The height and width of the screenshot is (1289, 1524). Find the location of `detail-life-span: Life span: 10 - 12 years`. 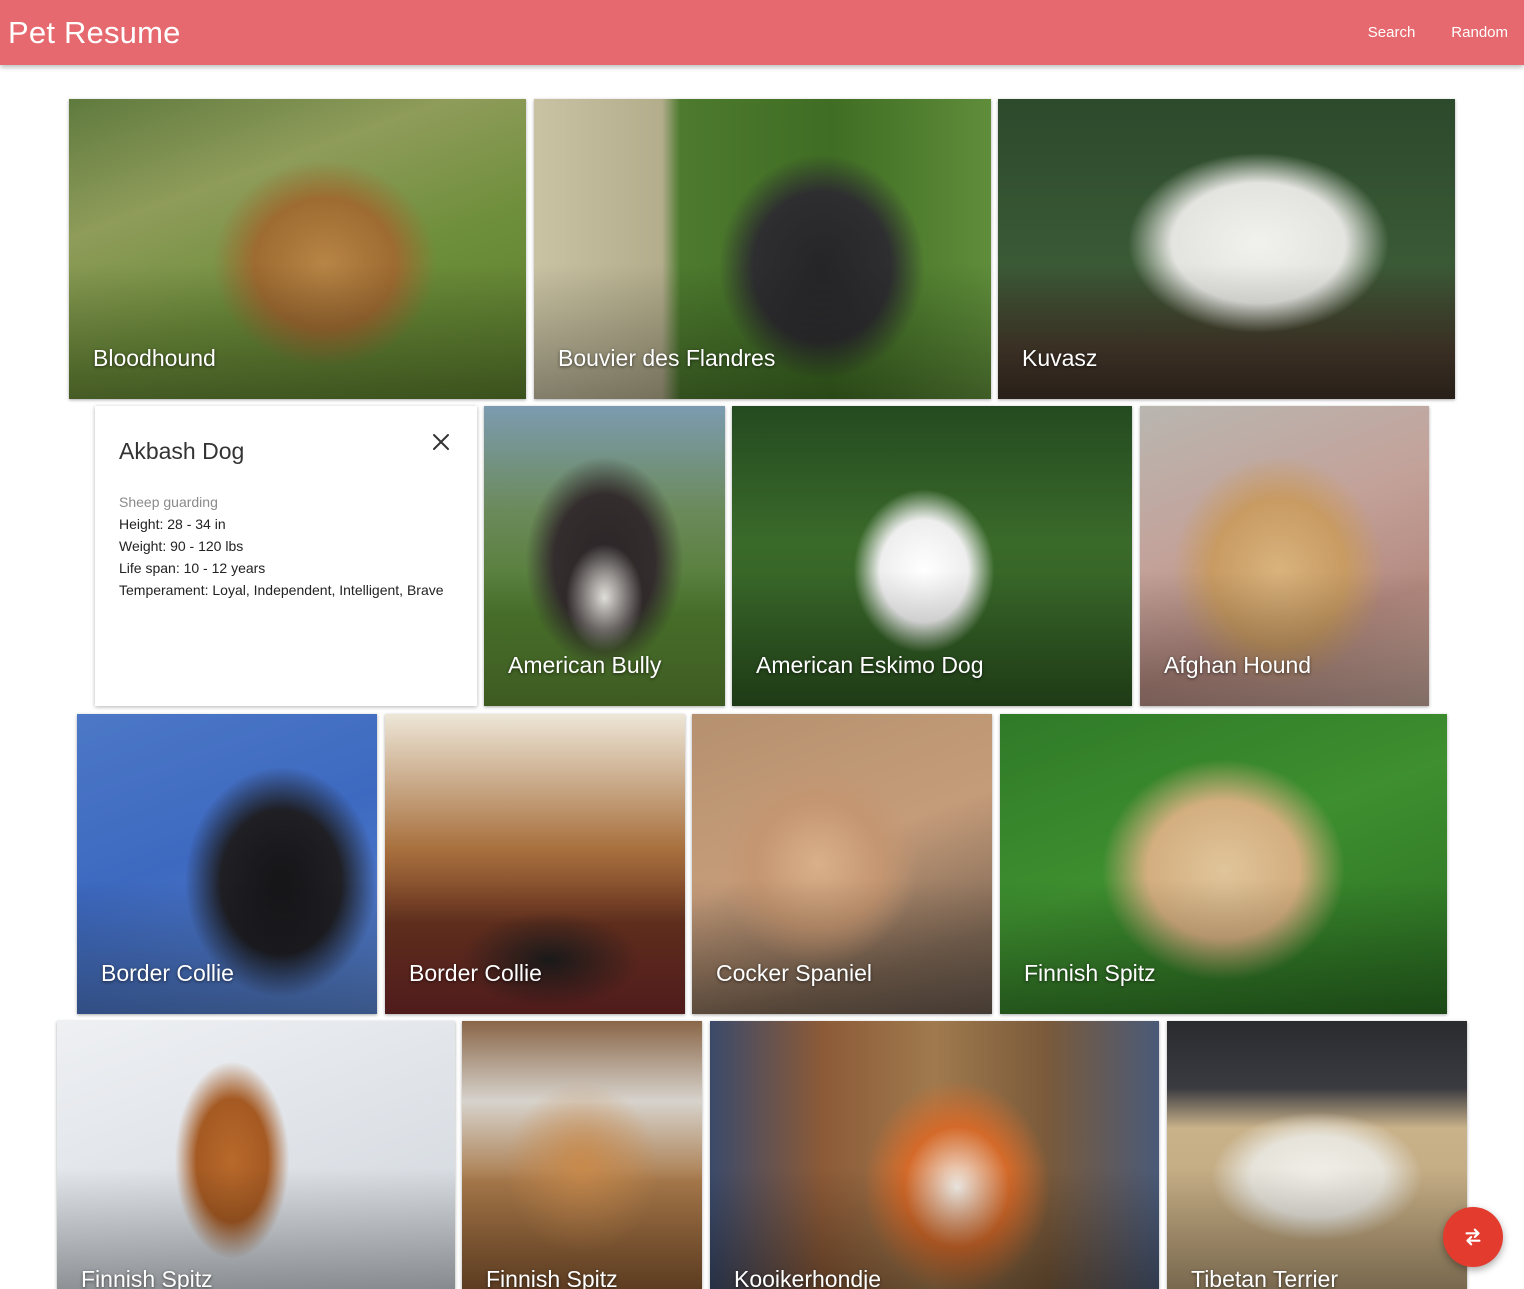

detail-life-span: Life span: 10 - 12 years is located at coordinates (192, 568).